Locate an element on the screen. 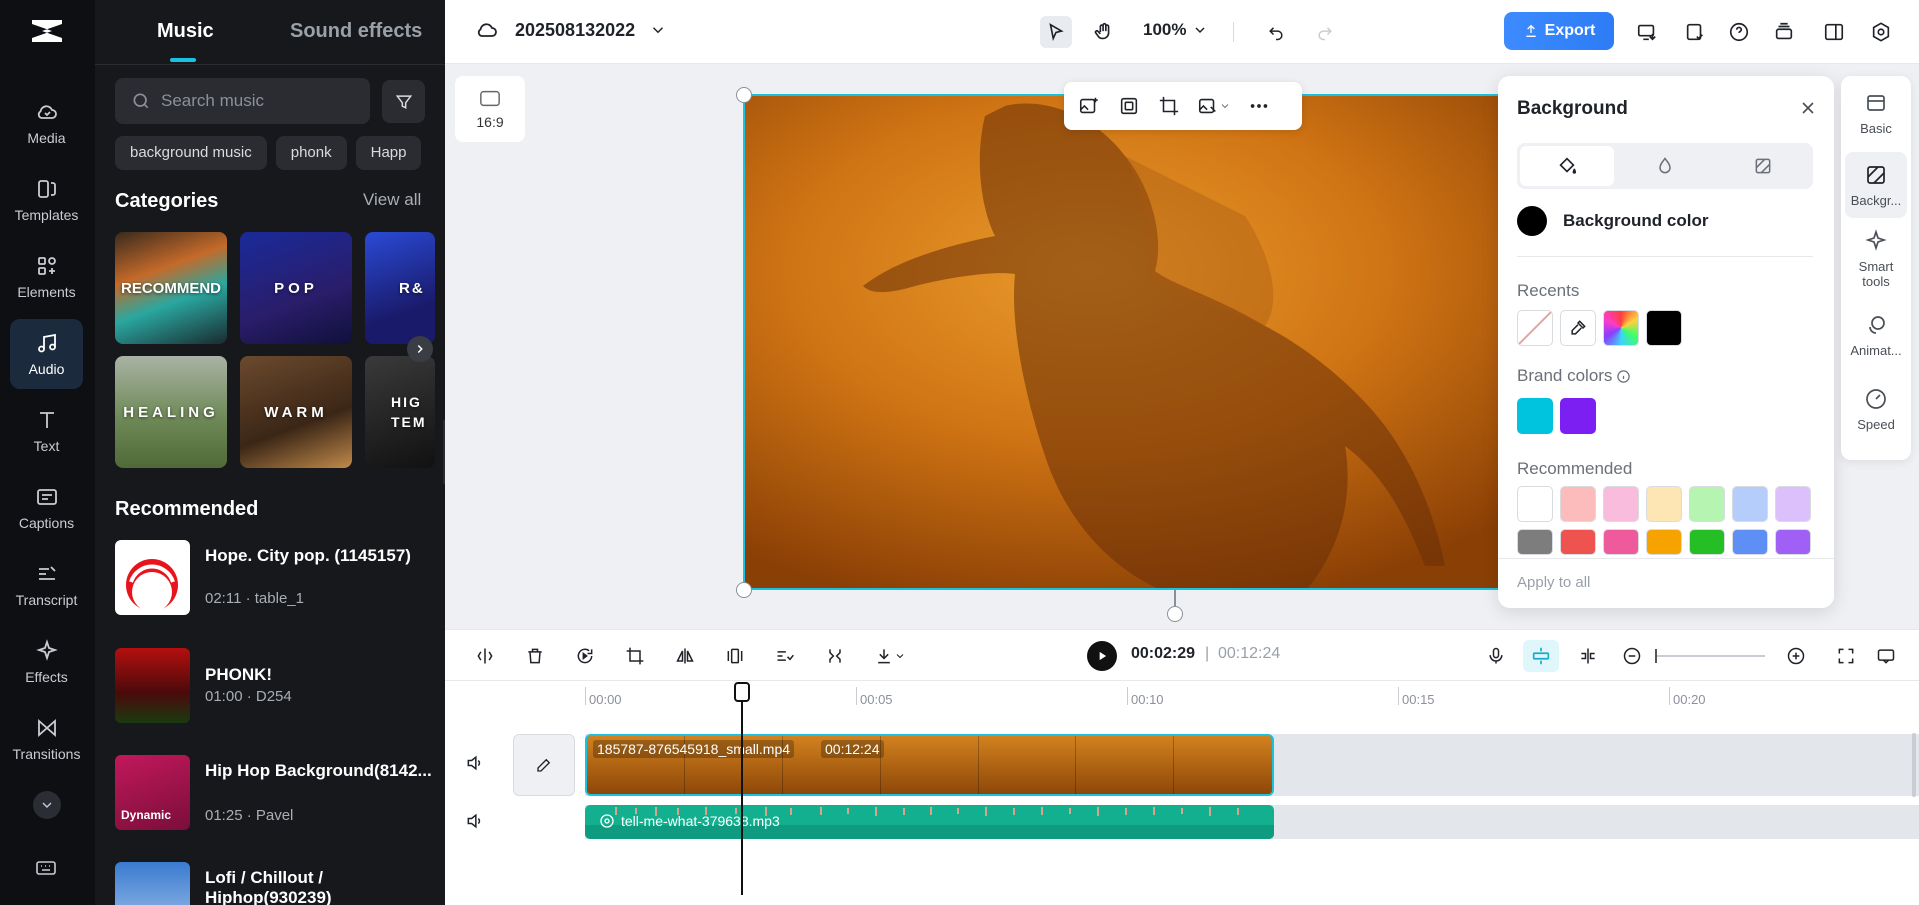 This screenshot has height=905, width=1919. playhead-handle is located at coordinates (742, 692).